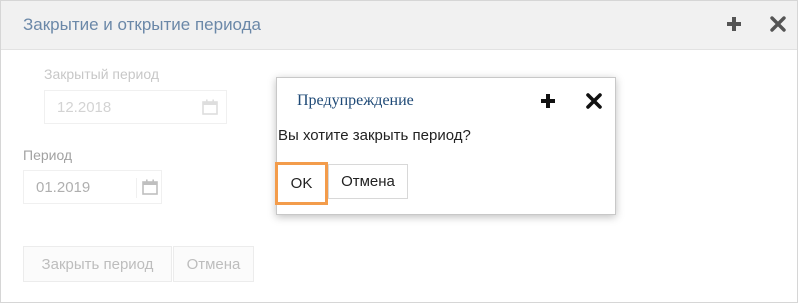 The height and width of the screenshot is (303, 798). What do you see at coordinates (301, 183) in the screenshot?
I see `ok-button: OK` at bounding box center [301, 183].